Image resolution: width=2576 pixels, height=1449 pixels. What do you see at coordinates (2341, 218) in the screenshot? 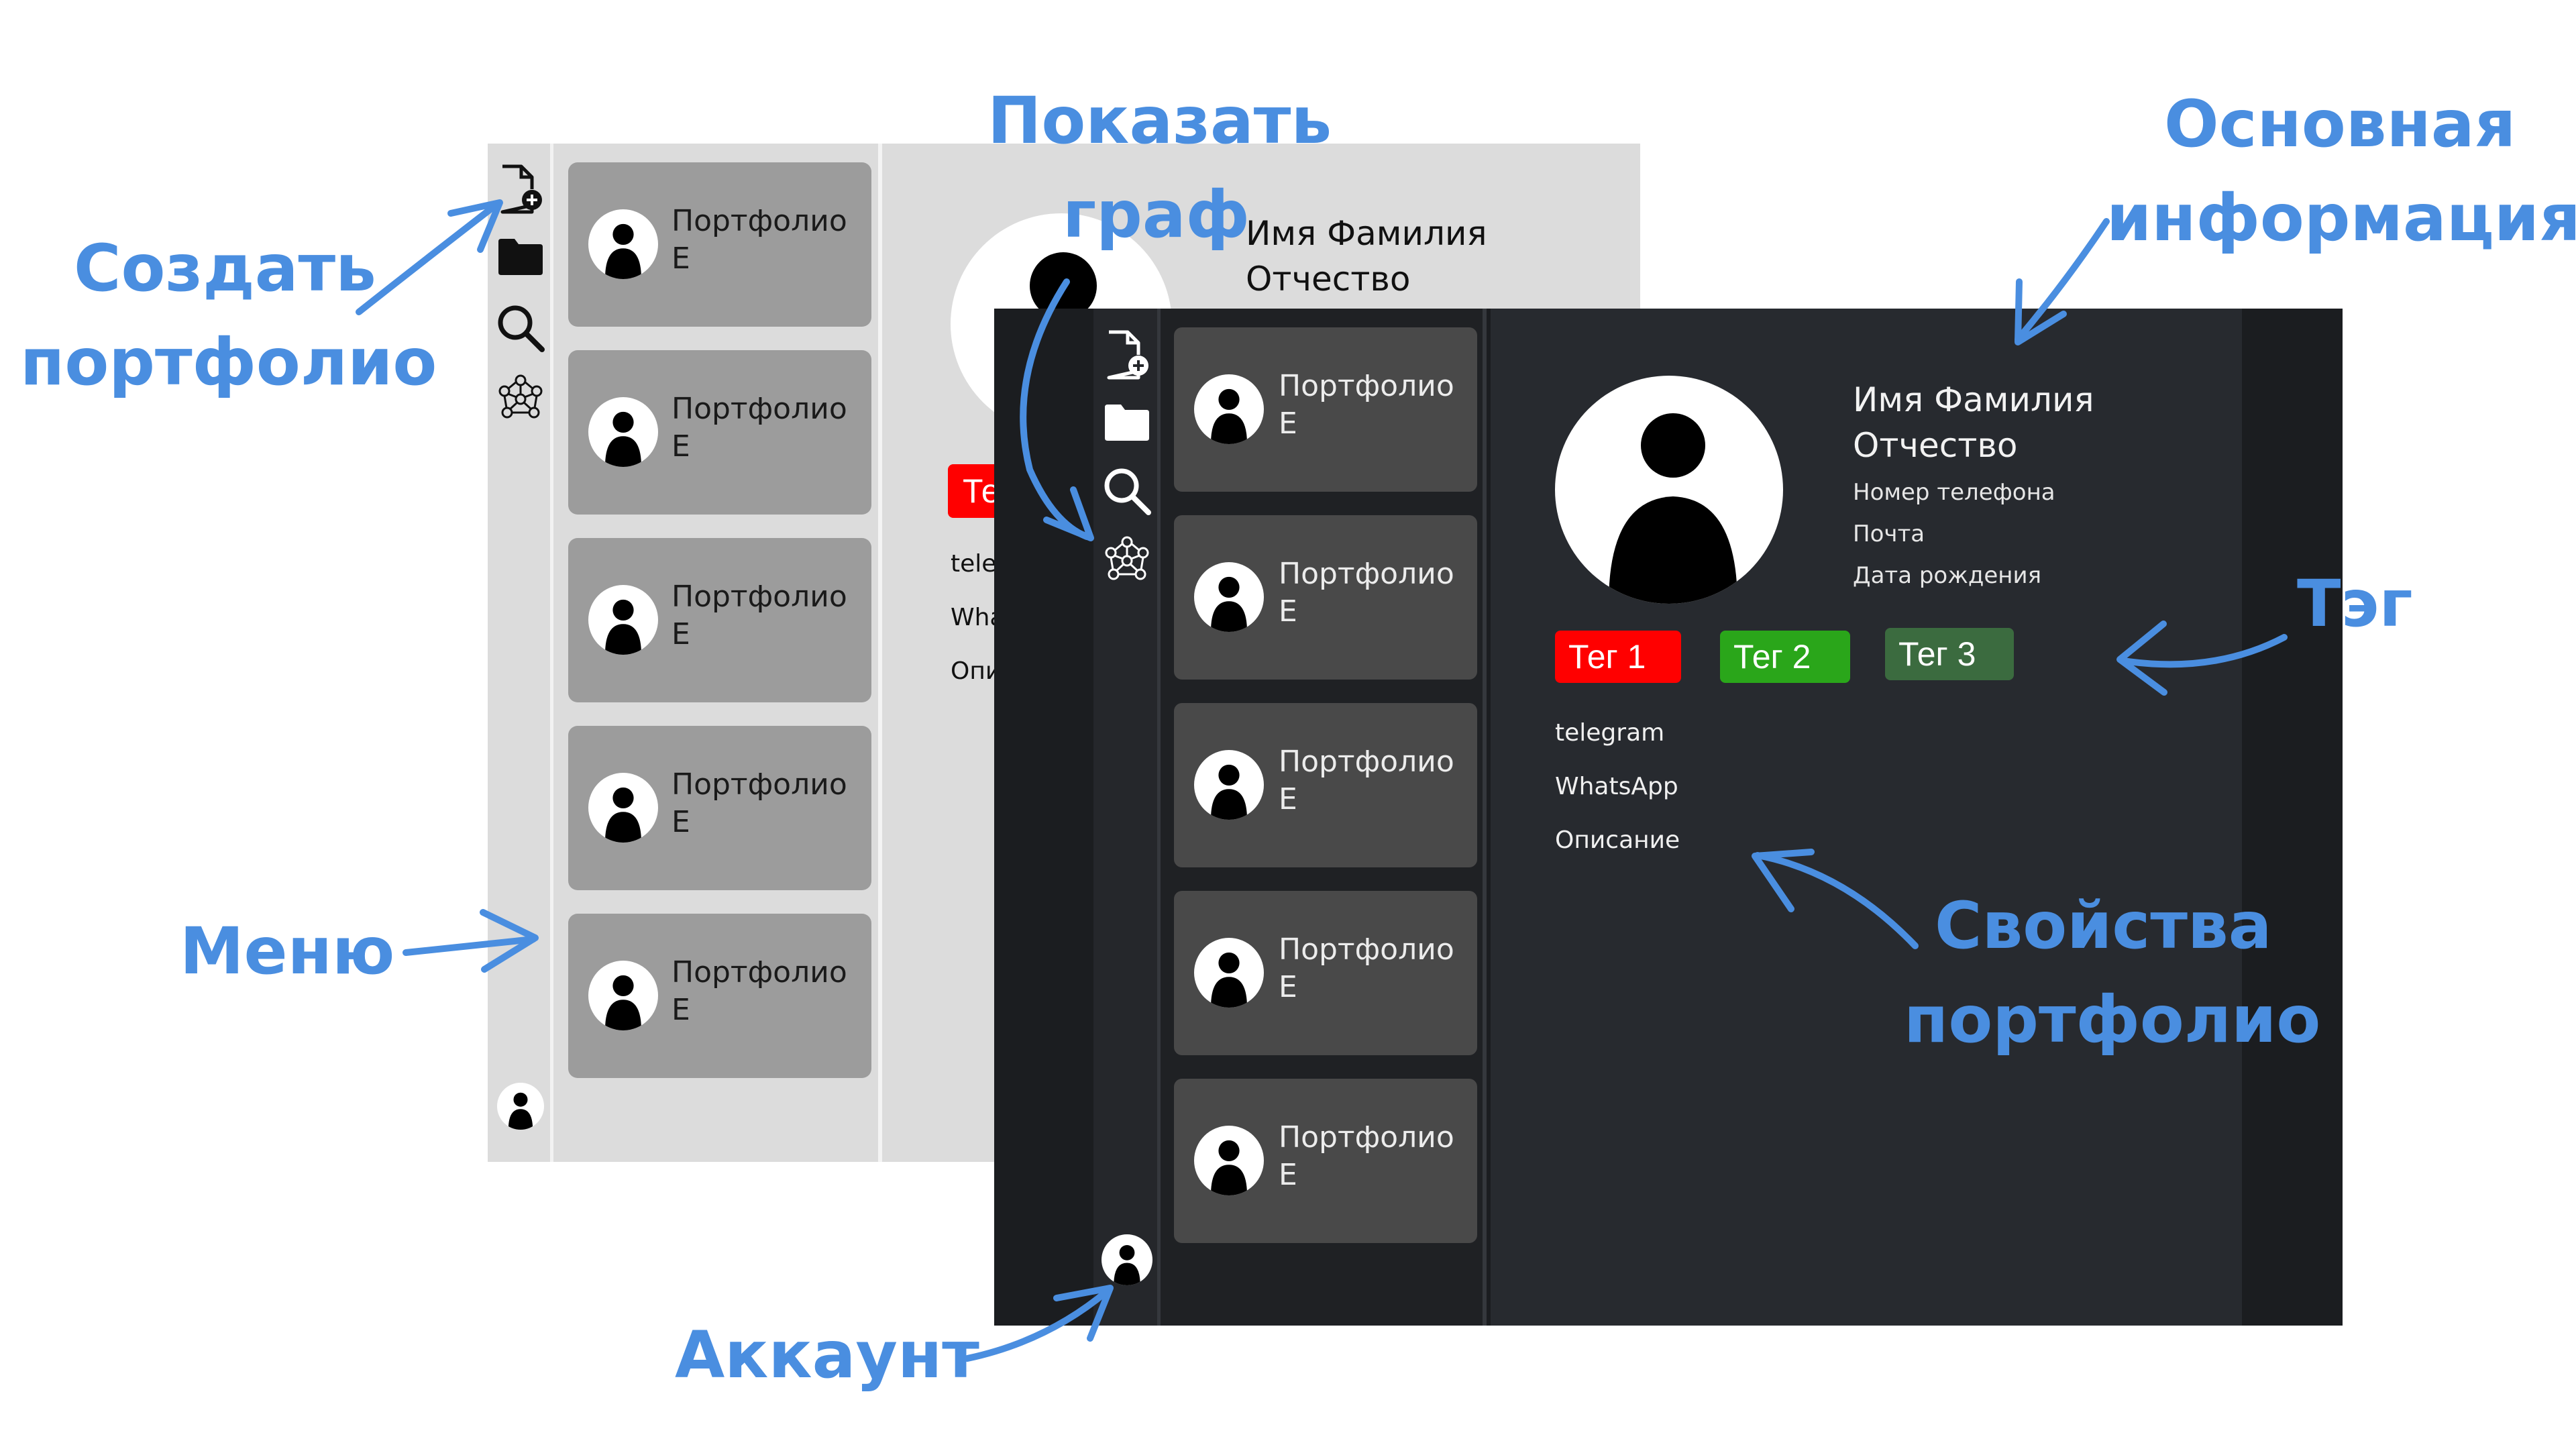
I see `annotation-main-info-line2: информация` at bounding box center [2341, 218].